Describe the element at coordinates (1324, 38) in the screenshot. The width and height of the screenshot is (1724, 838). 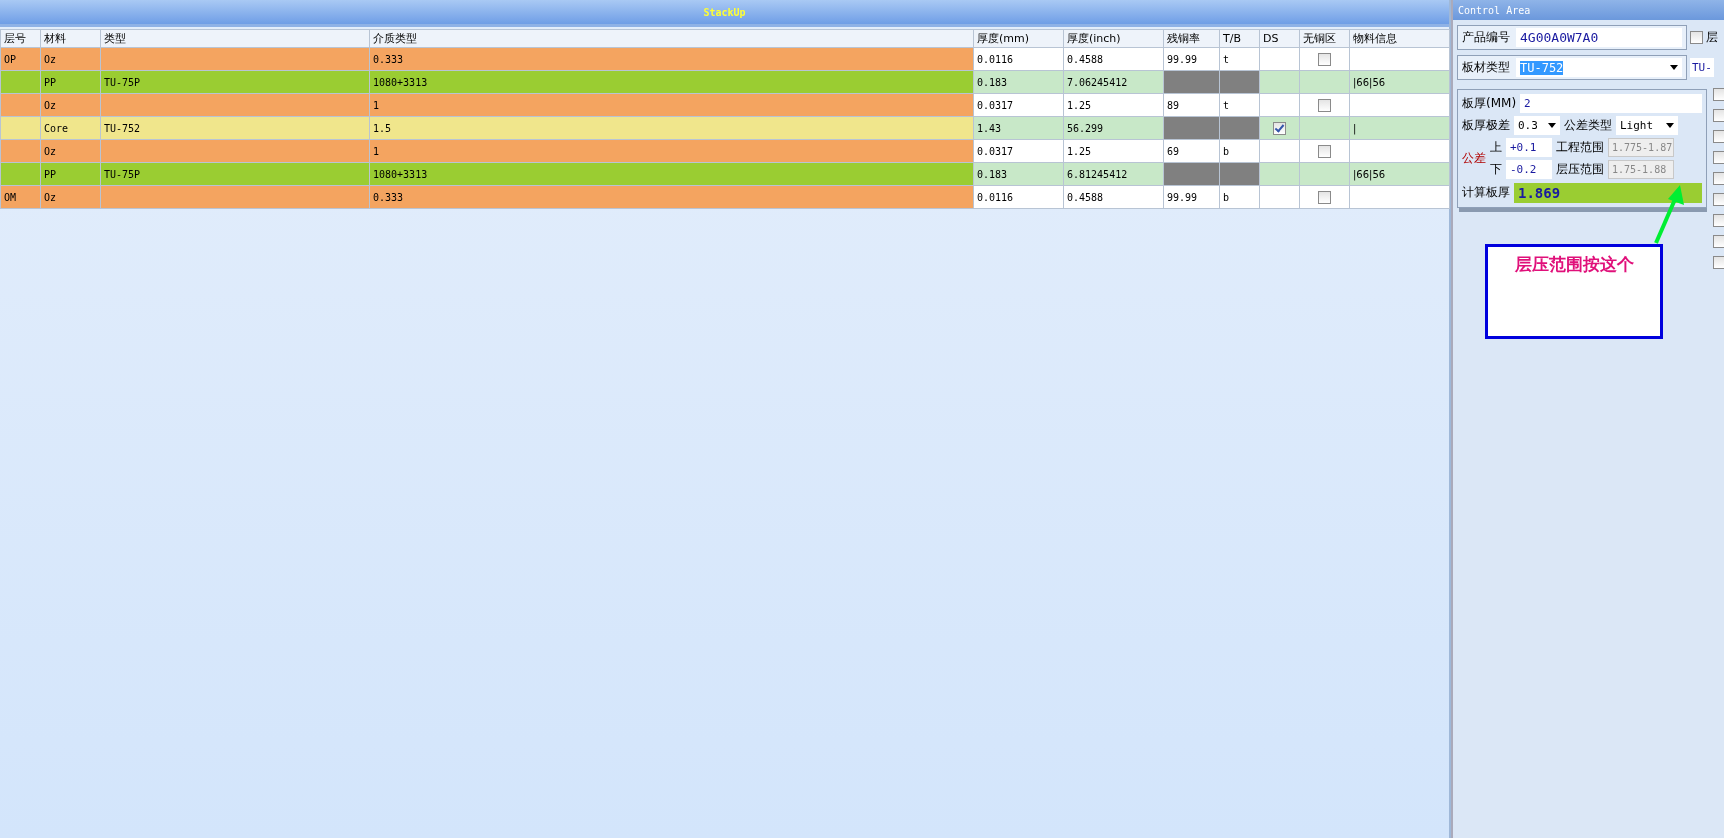
I see `column-header: 无铜区` at that location.